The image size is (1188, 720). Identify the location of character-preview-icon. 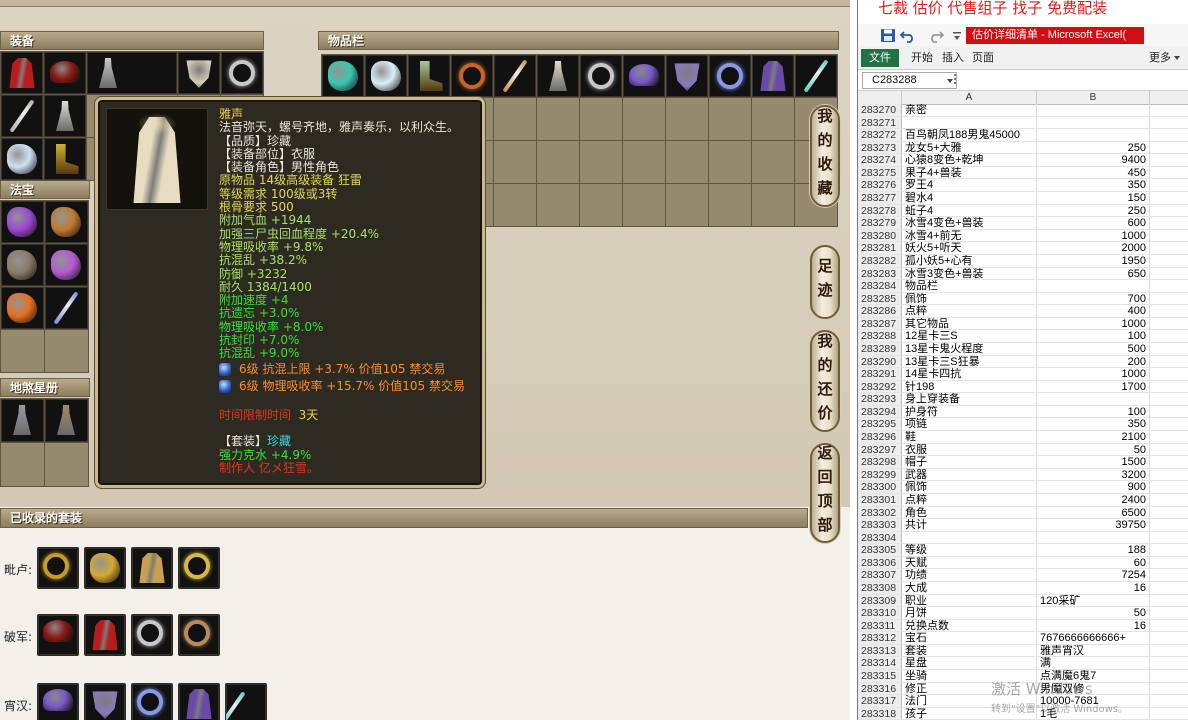
(132, 73).